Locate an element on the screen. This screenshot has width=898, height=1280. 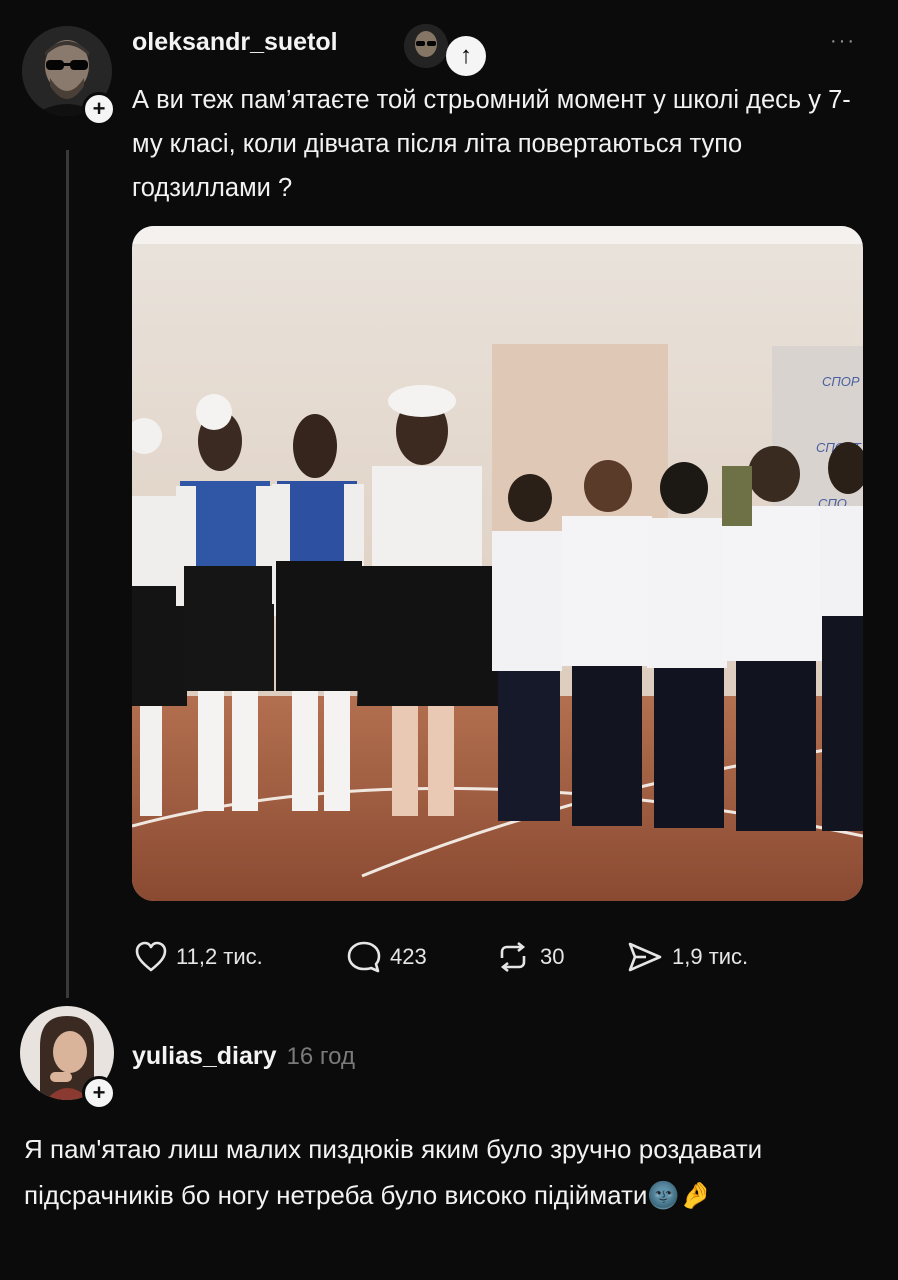
comment-time: 16 год is located at coordinates (320, 1056).